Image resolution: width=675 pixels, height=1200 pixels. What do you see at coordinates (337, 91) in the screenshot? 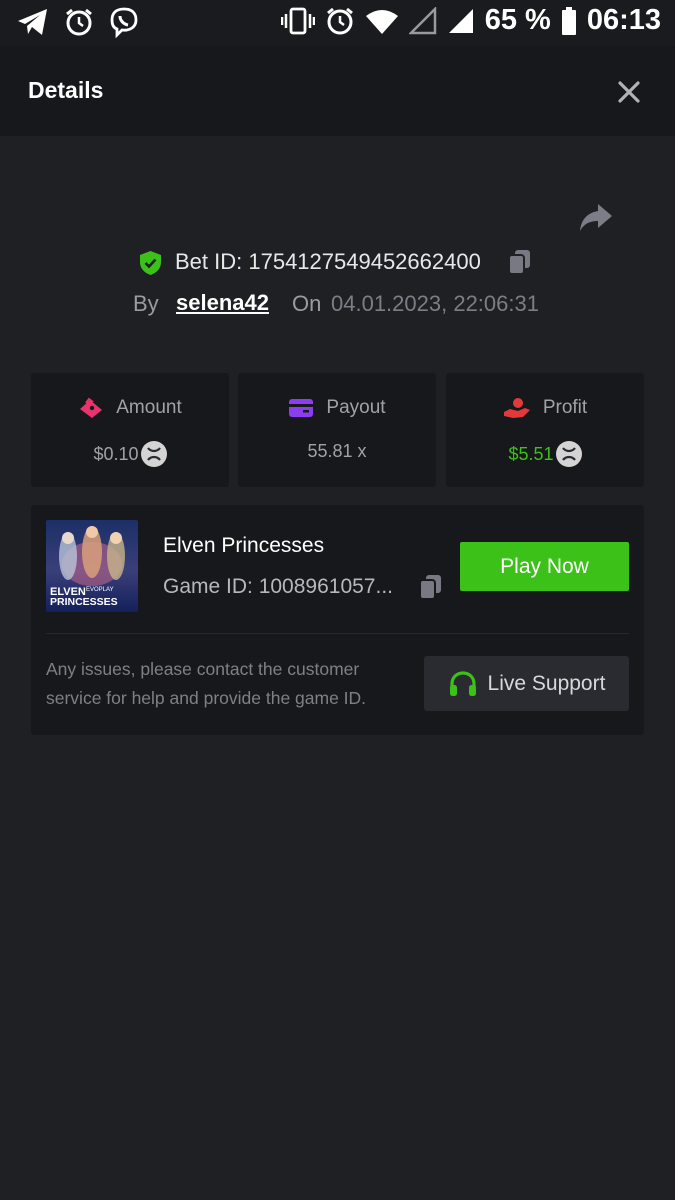
I see `details-header: Details` at bounding box center [337, 91].